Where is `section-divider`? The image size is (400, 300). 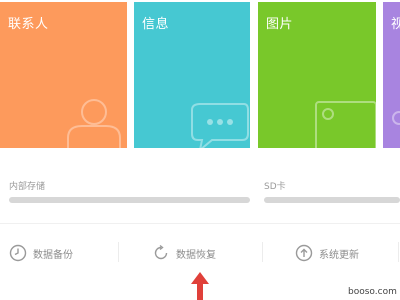
section-divider is located at coordinates (200, 223).